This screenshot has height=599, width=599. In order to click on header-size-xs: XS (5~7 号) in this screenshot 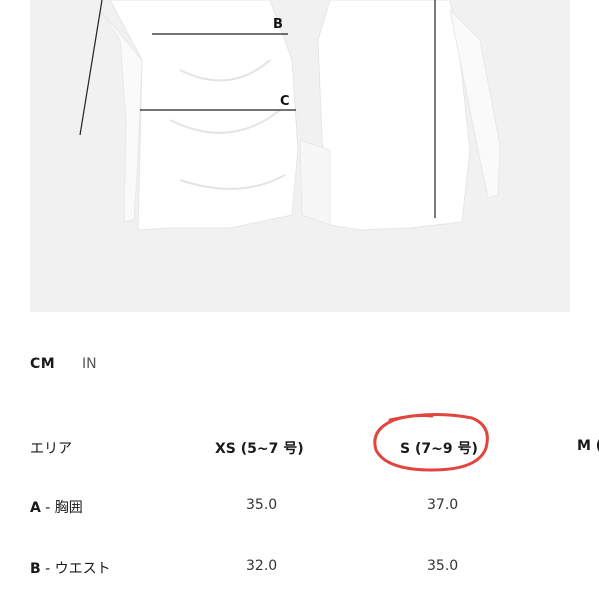, I will do `click(259, 448)`.